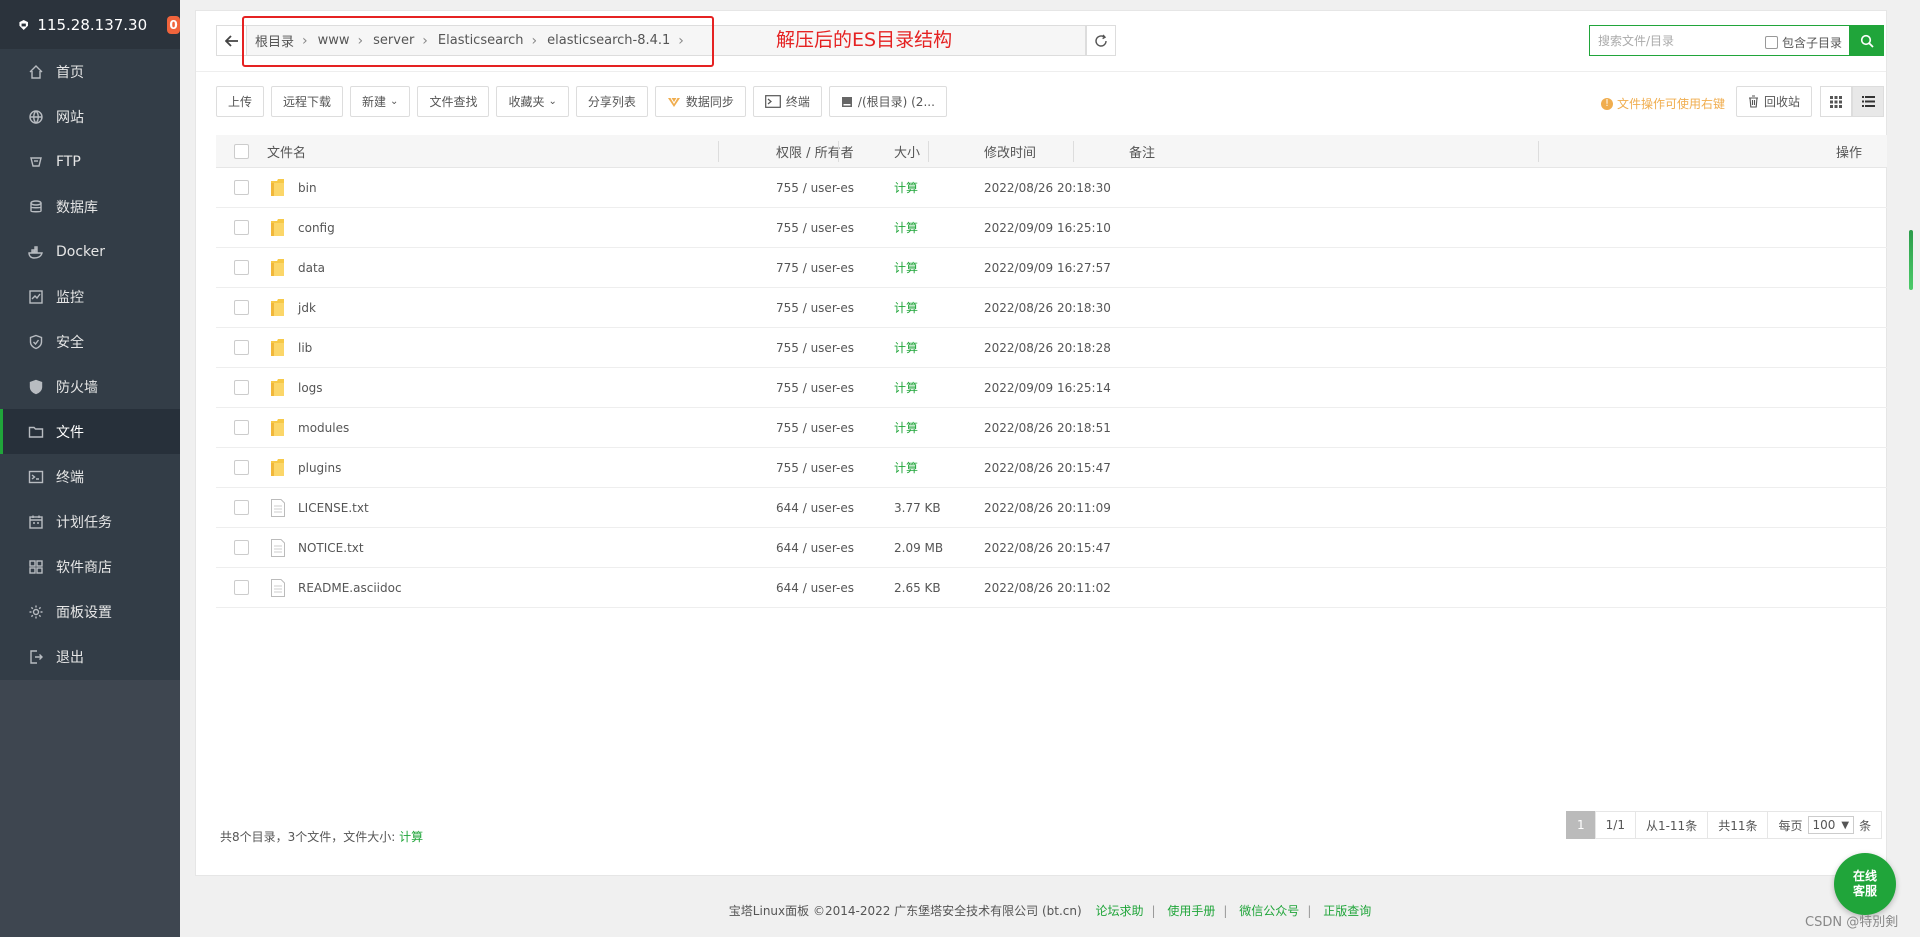  Describe the element at coordinates (90, 521) in the screenshot. I see `sidebar-item-10: 计划任务` at that location.